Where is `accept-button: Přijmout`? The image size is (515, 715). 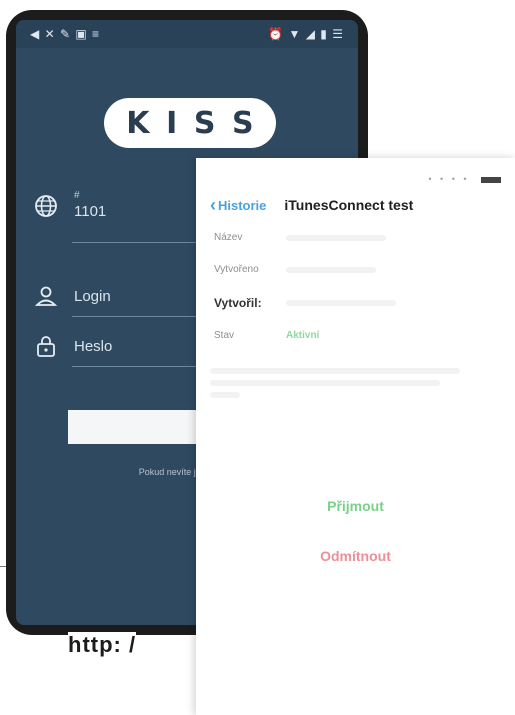
accept-button: Přijmout is located at coordinates (355, 506).